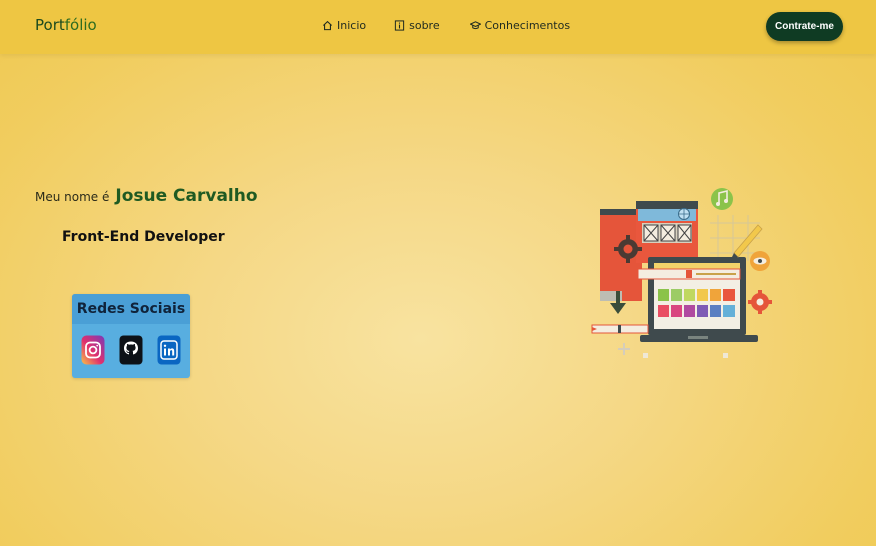  I want to click on nav-link-sobre: sobre, so click(417, 25).